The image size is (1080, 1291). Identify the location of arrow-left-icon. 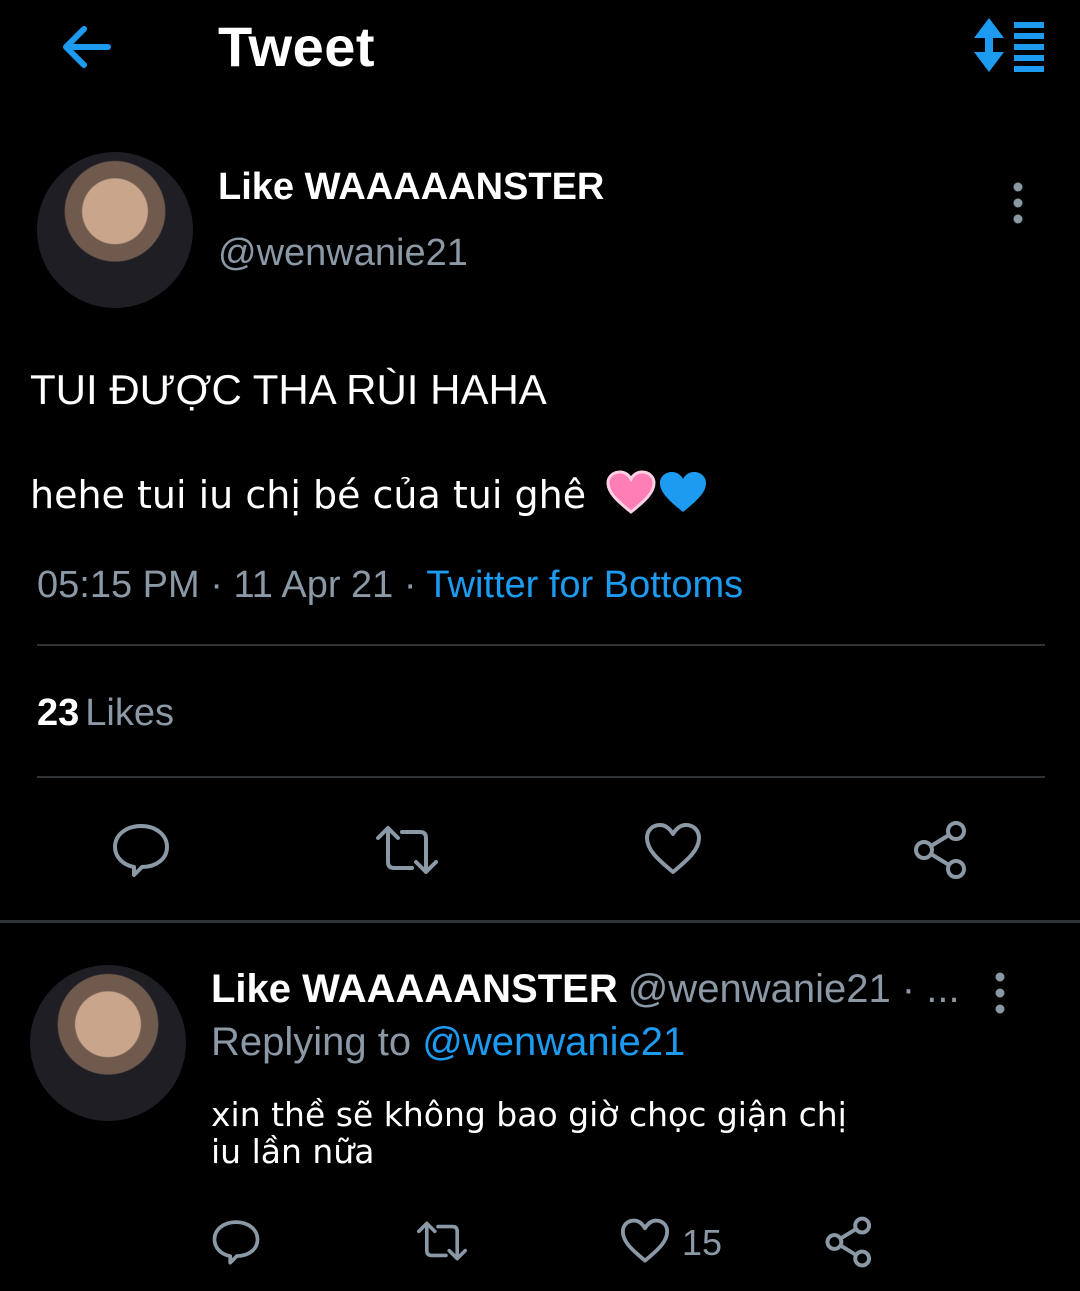
(87, 47).